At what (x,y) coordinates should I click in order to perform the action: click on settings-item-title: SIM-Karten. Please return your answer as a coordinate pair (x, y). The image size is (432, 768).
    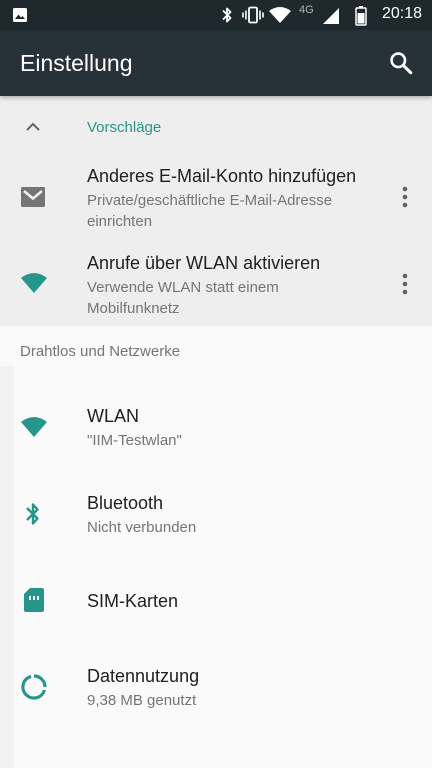
    Looking at the image, I should click on (133, 601).